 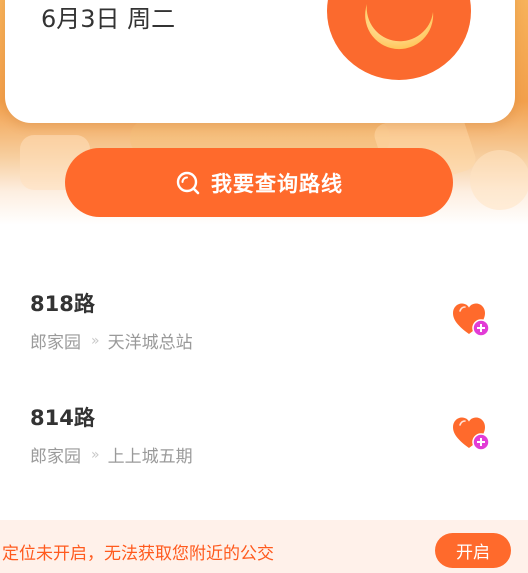 I want to click on query-route-label: 我要查询路线, so click(x=277, y=184).